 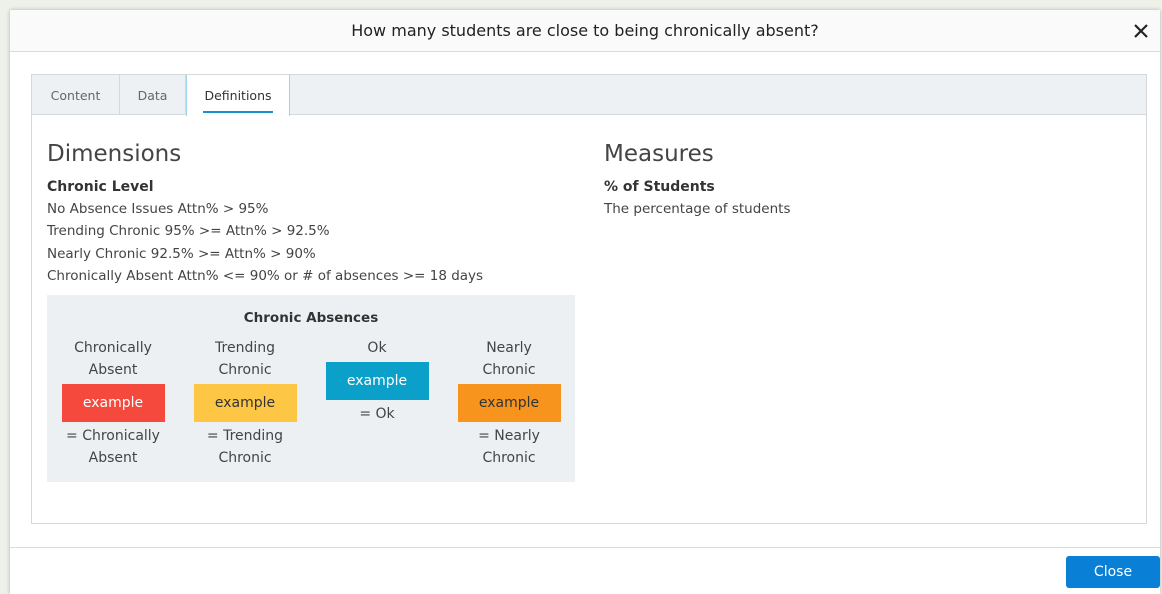 What do you see at coordinates (1141, 31) in the screenshot?
I see `close-icon` at bounding box center [1141, 31].